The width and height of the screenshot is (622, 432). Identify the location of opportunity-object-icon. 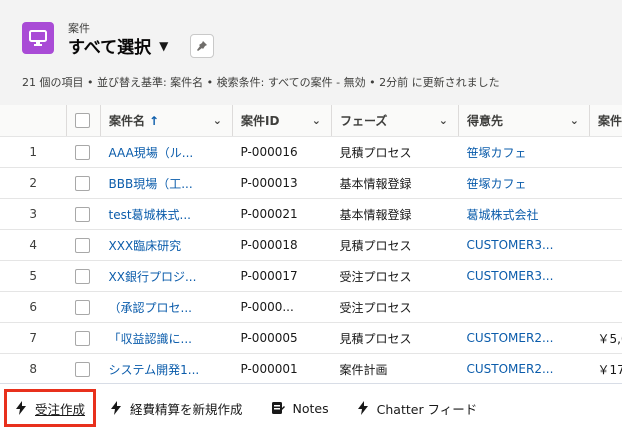
(38, 38).